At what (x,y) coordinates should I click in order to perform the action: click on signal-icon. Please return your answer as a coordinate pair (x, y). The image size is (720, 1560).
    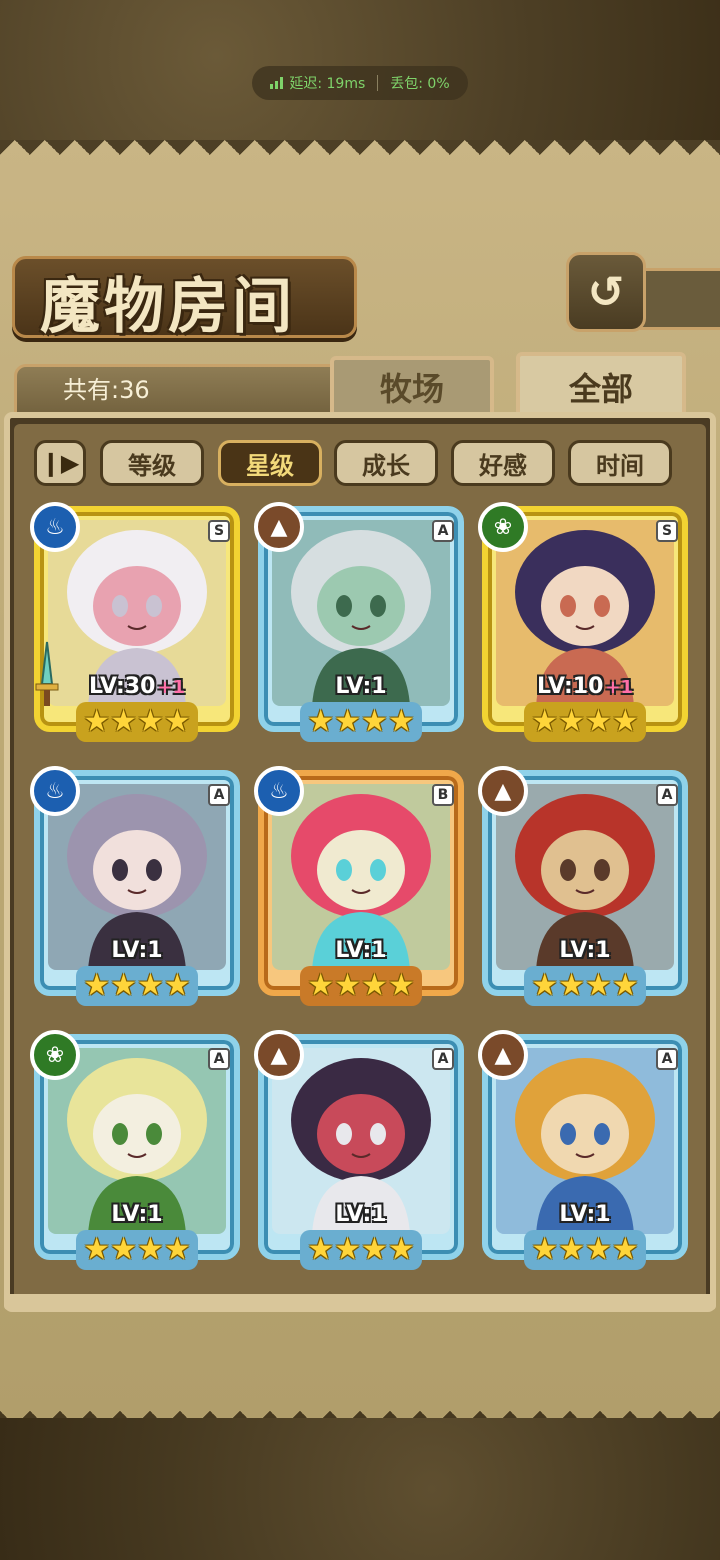
    Looking at the image, I should click on (277, 83).